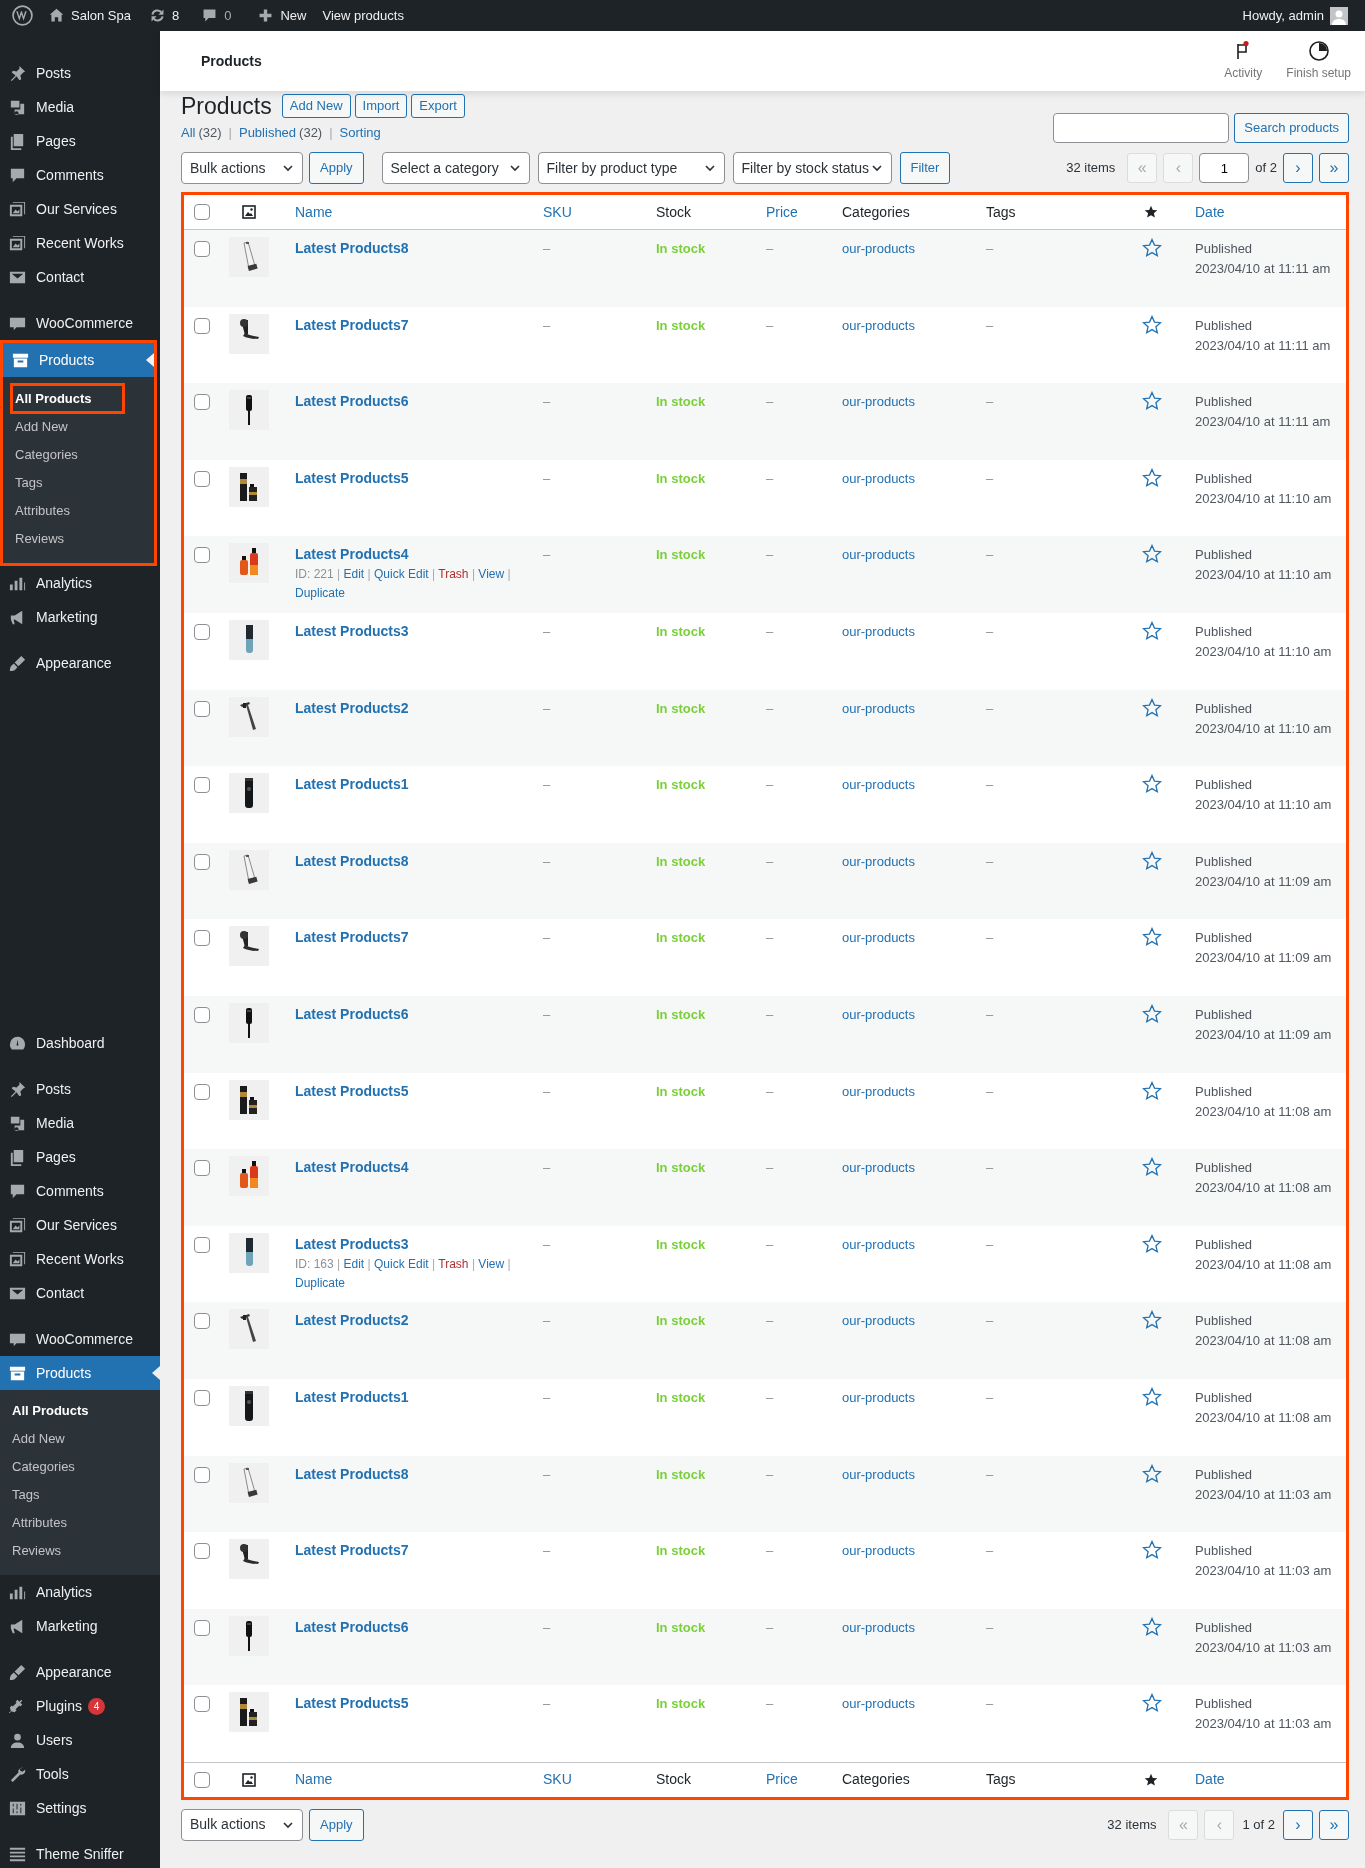 This screenshot has width=1365, height=1868. What do you see at coordinates (1318, 61) in the screenshot?
I see `header-action: Finish setup` at bounding box center [1318, 61].